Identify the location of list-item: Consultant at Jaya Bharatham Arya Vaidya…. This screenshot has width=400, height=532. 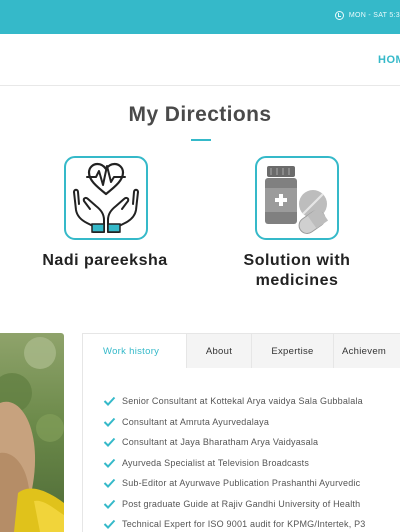
(234, 442).